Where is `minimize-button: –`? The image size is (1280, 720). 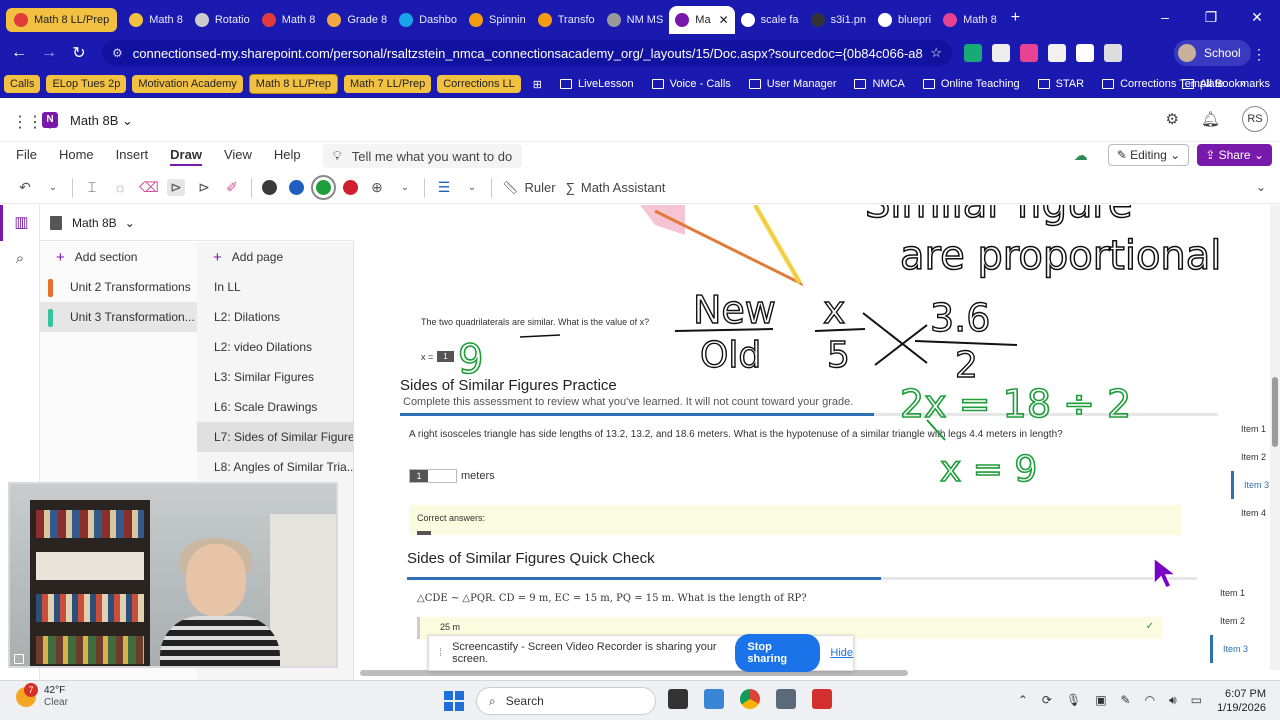
minimize-button: – is located at coordinates (1165, 17).